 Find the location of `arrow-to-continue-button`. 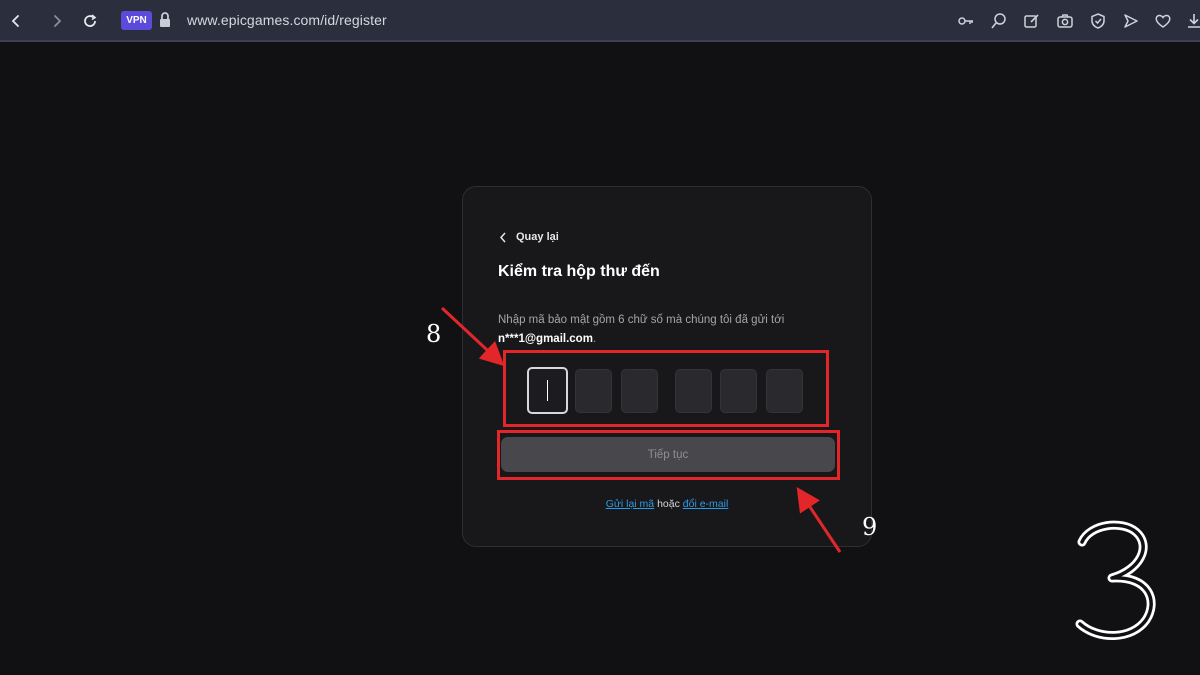

arrow-to-continue-button is located at coordinates (819, 520).